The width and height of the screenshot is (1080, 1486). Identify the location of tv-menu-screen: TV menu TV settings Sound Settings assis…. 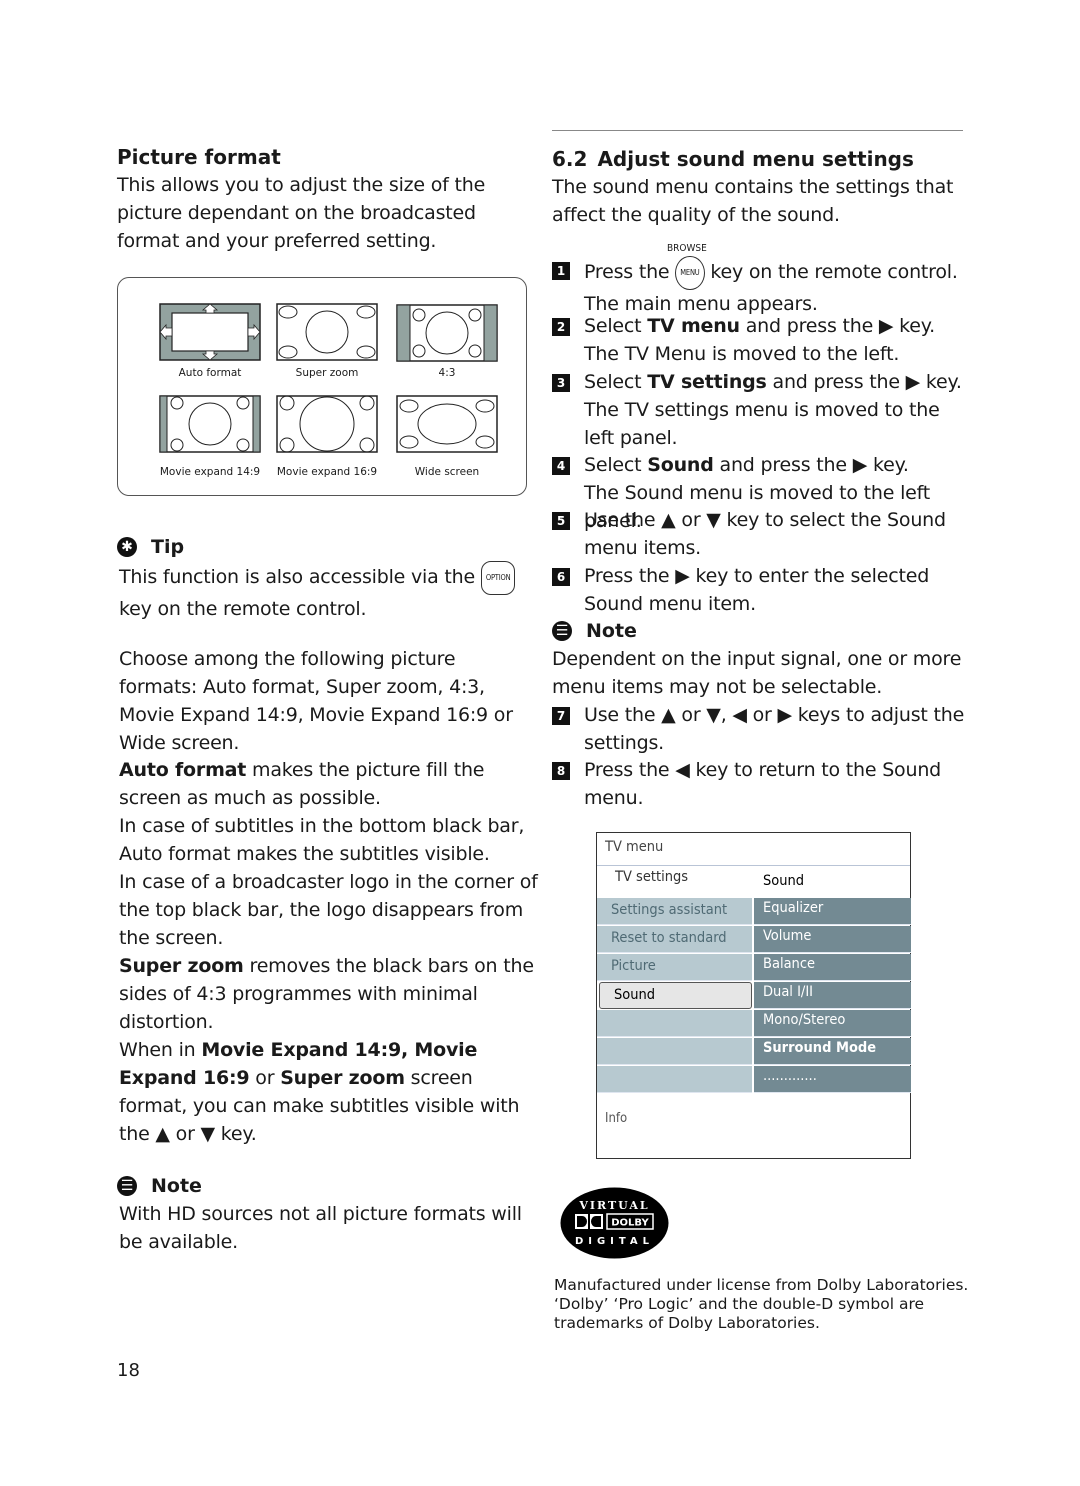
(753, 995).